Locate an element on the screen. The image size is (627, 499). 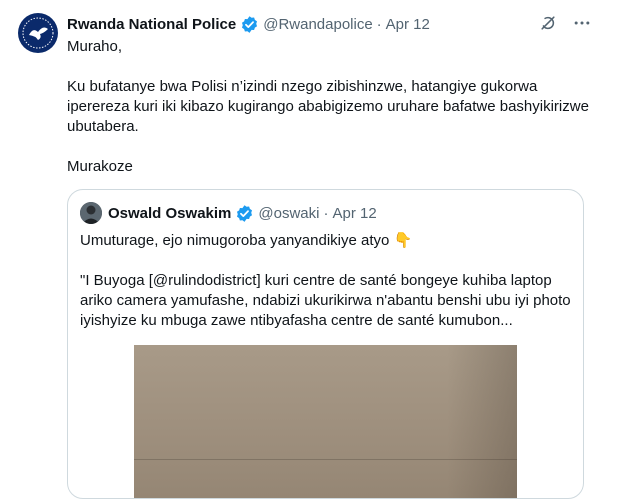
author-name: Rwanda National Police is located at coordinates (151, 24).